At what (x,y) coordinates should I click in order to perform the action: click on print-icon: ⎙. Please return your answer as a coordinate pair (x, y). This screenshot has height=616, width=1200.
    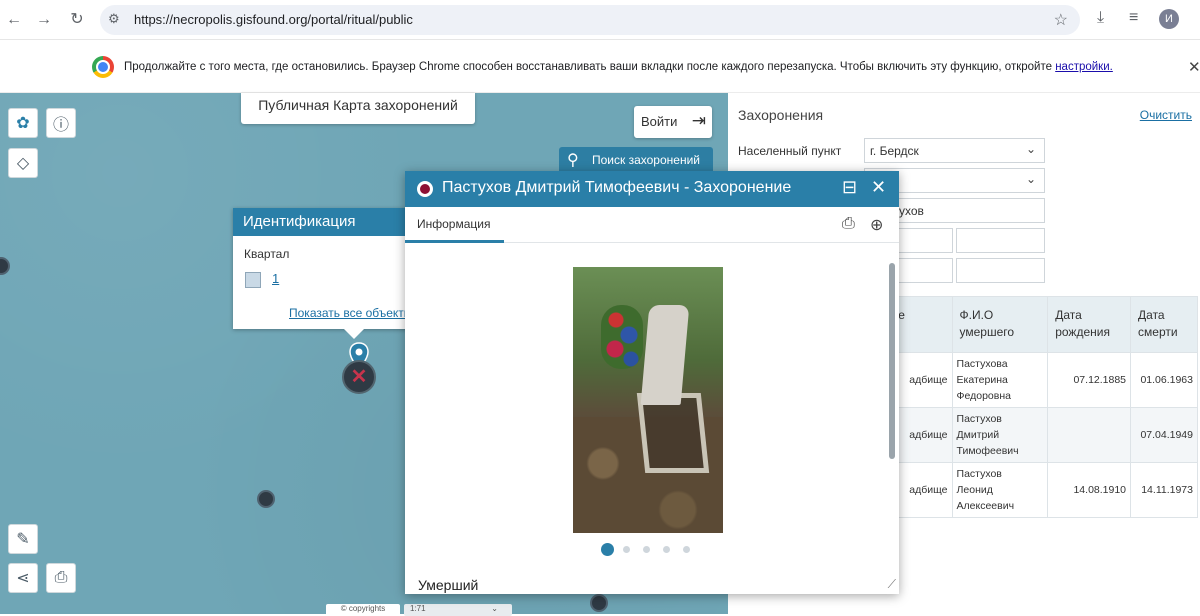
    Looking at the image, I should click on (848, 224).